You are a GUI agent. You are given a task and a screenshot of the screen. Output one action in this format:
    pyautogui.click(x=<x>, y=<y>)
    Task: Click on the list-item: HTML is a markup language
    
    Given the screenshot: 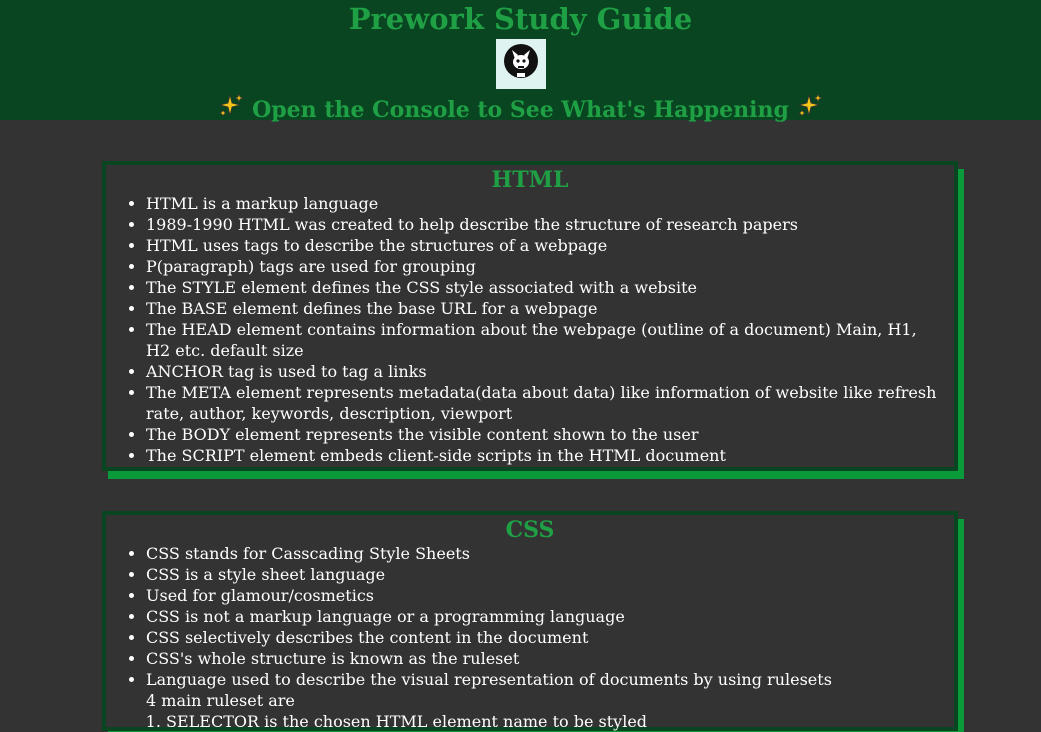 What is the action you would take?
    pyautogui.click(x=545, y=203)
    